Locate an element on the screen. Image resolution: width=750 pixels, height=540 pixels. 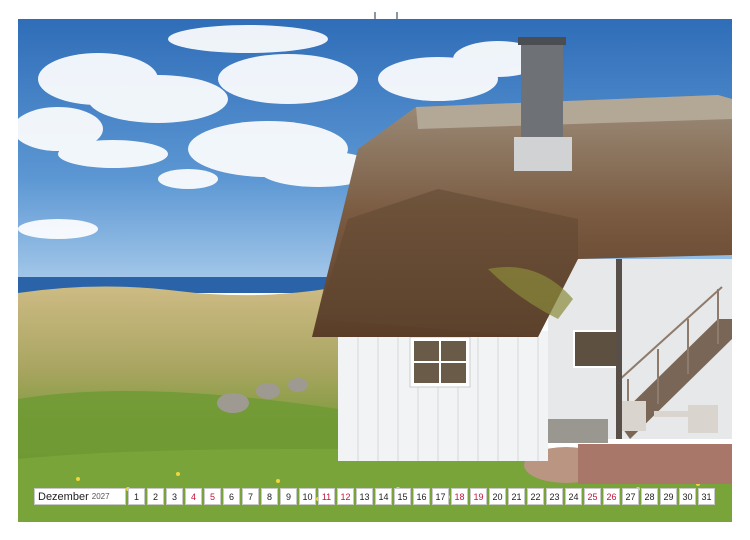
day-cell: 8 is located at coordinates (269, 496).